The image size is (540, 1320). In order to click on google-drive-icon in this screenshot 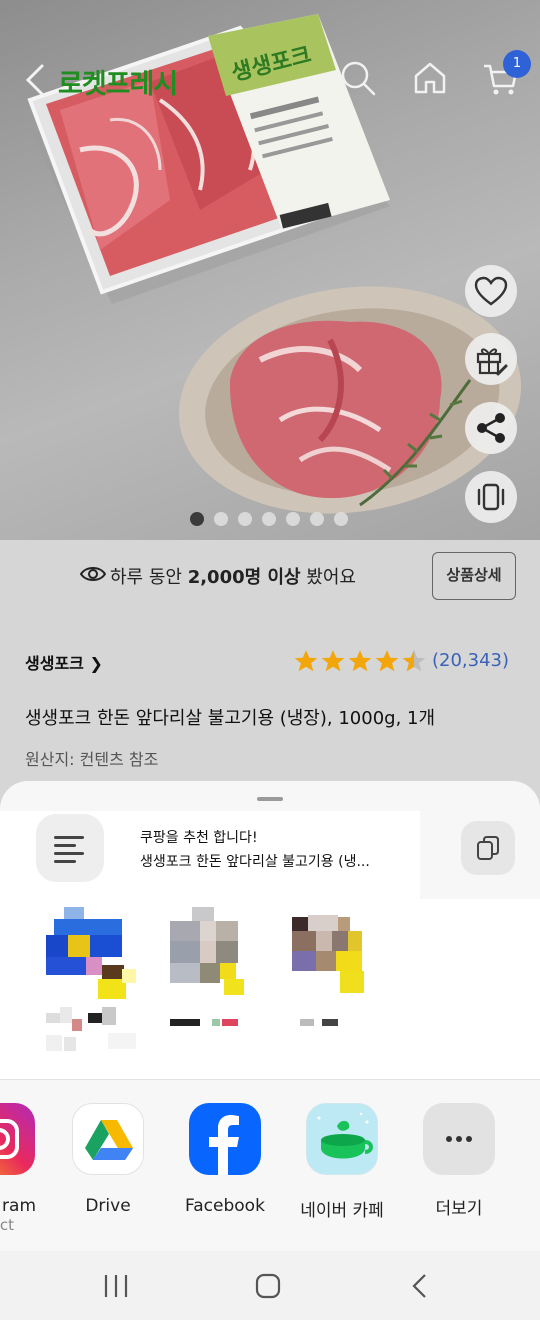, I will do `click(108, 1139)`.